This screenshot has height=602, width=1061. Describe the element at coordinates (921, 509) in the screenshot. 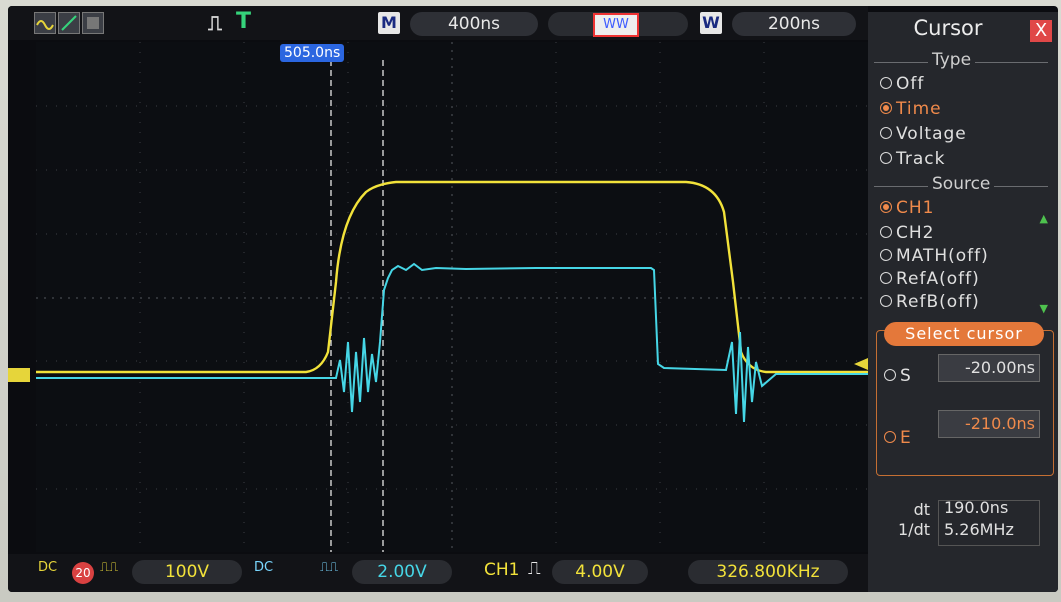

I see `dt-label: dt` at that location.